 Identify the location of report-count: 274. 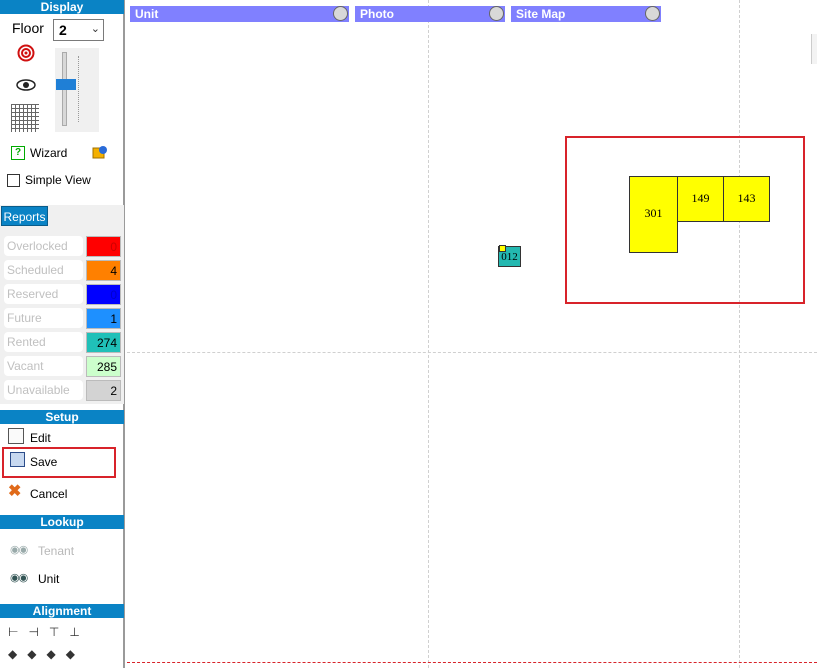
(103, 342).